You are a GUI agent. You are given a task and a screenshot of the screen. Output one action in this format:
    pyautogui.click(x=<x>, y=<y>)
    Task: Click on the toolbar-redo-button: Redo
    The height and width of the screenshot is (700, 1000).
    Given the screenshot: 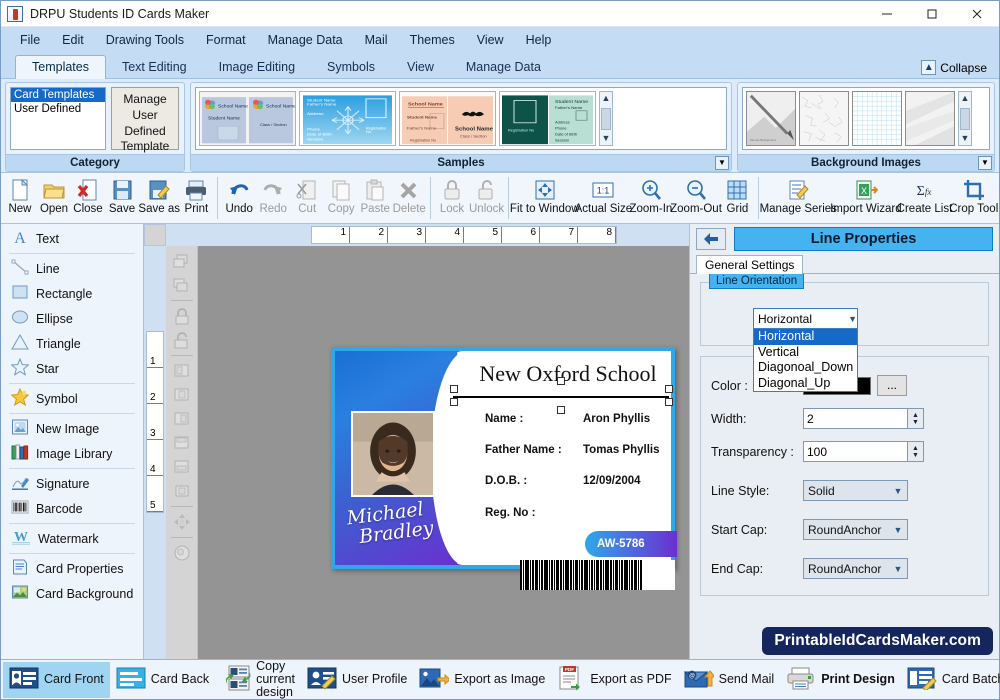 What is the action you would take?
    pyautogui.click(x=273, y=199)
    